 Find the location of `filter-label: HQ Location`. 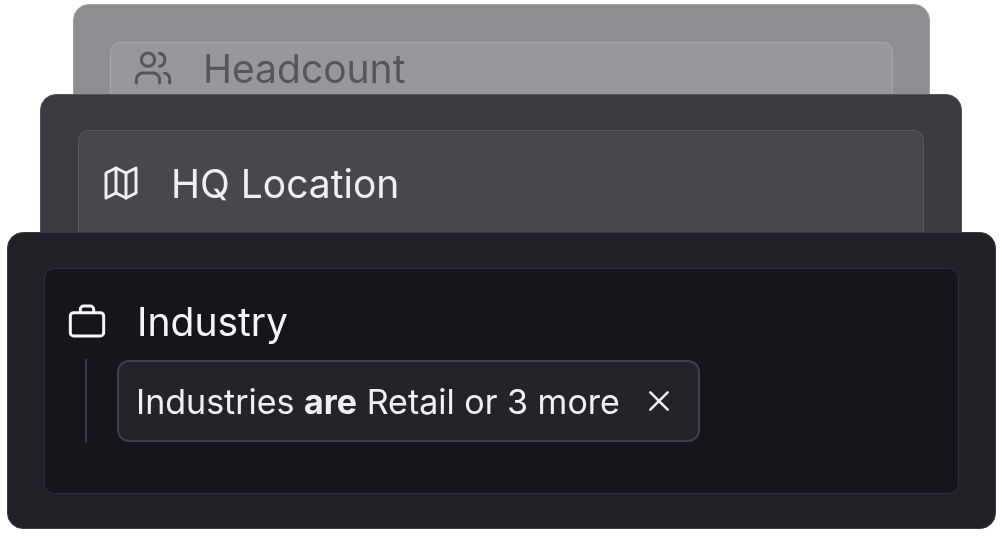

filter-label: HQ Location is located at coordinates (285, 183).